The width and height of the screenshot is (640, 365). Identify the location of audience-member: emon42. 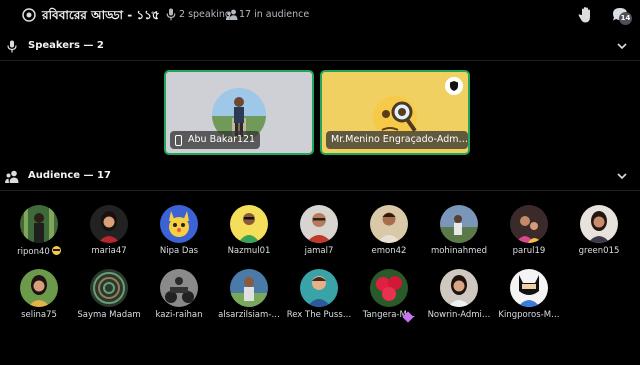
(389, 236).